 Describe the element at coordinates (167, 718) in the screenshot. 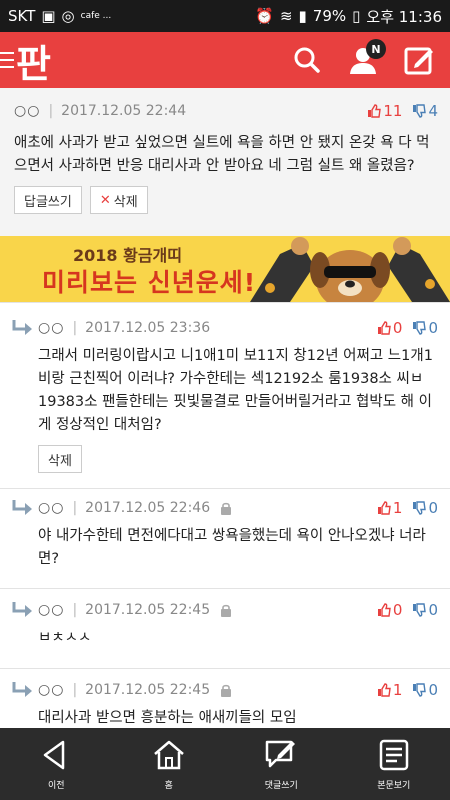

I see `reply-text: 대리사과 받으면 흥분하는 애새끼들의 모임` at that location.